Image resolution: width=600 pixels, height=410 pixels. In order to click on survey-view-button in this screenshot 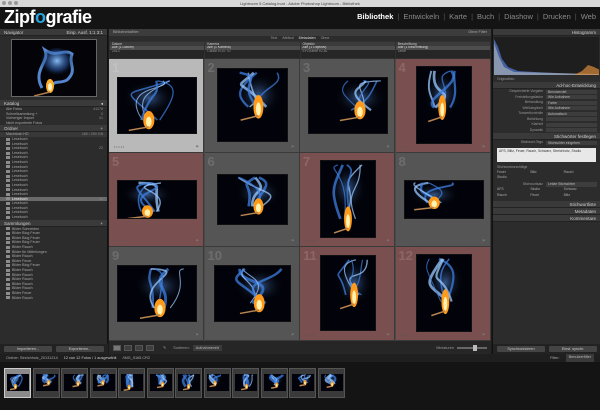, I will do `click(150, 347)`.